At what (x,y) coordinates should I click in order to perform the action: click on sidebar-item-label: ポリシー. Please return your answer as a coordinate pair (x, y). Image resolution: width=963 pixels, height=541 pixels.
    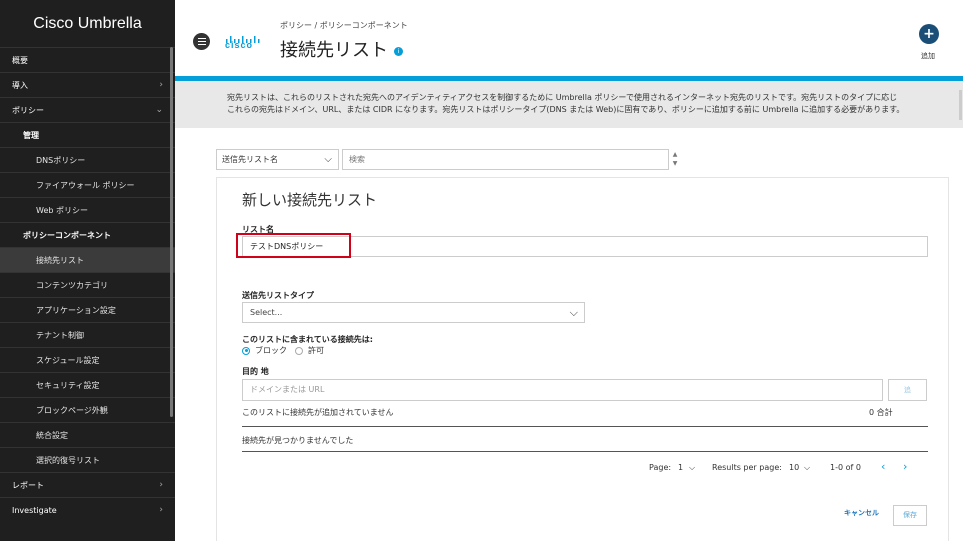
    Looking at the image, I should click on (28, 110).